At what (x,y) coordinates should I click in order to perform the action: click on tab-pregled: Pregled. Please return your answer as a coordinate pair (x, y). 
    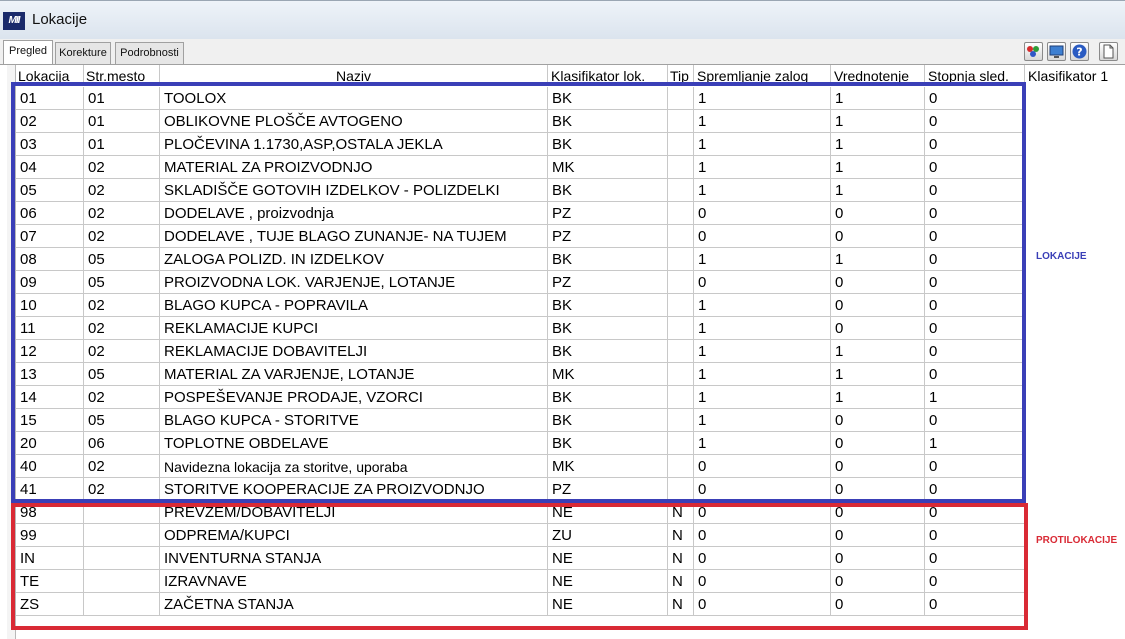
    Looking at the image, I should click on (28, 52).